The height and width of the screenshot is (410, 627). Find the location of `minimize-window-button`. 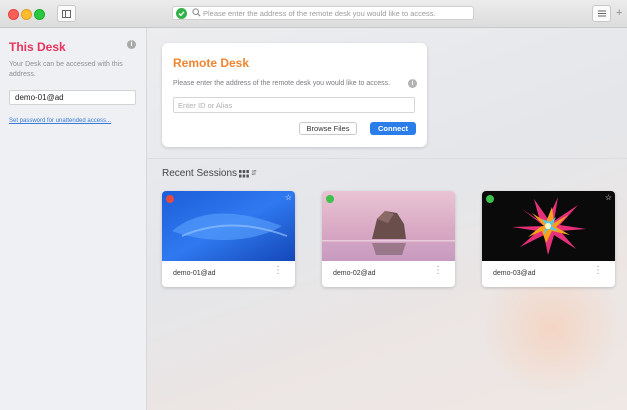

minimize-window-button is located at coordinates (26, 14).